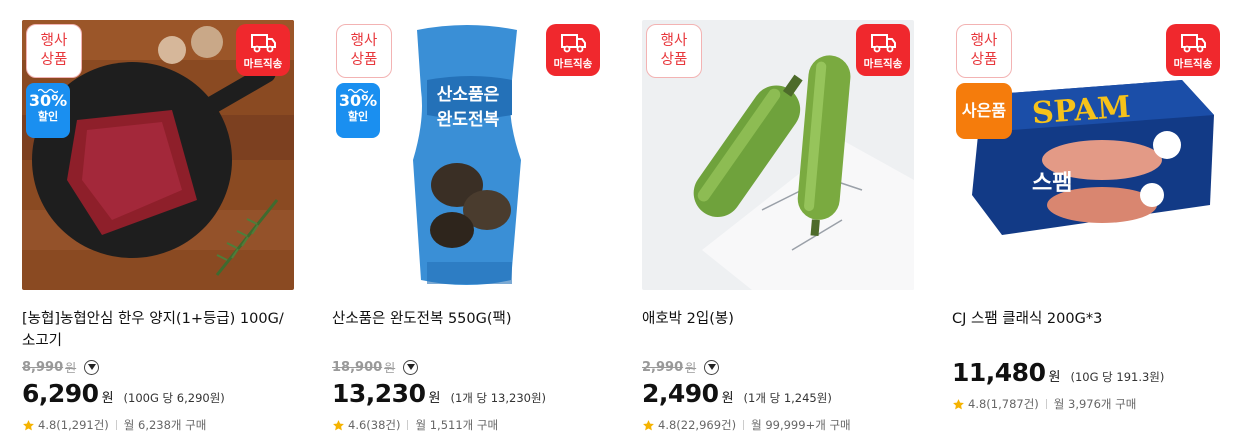  I want to click on product-name: 애호박 2입(봉), so click(778, 330).